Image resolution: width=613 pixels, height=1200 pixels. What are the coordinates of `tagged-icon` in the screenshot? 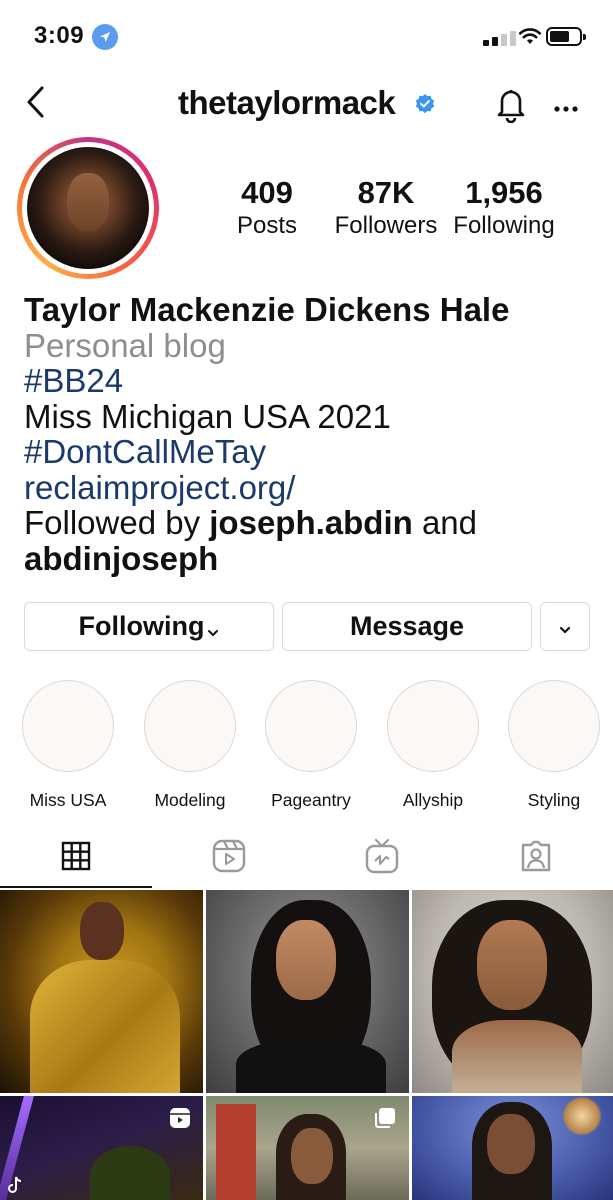 It's located at (536, 858).